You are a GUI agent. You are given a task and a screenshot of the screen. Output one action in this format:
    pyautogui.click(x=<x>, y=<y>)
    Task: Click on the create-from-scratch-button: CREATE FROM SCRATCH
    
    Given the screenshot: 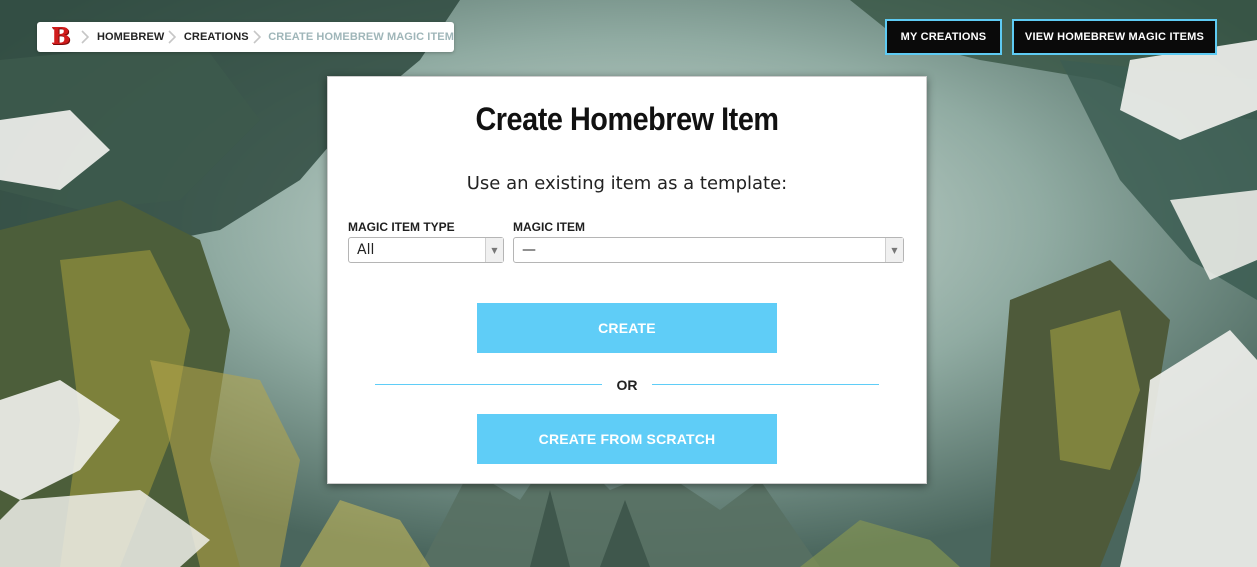 What is the action you would take?
    pyautogui.click(x=627, y=439)
    